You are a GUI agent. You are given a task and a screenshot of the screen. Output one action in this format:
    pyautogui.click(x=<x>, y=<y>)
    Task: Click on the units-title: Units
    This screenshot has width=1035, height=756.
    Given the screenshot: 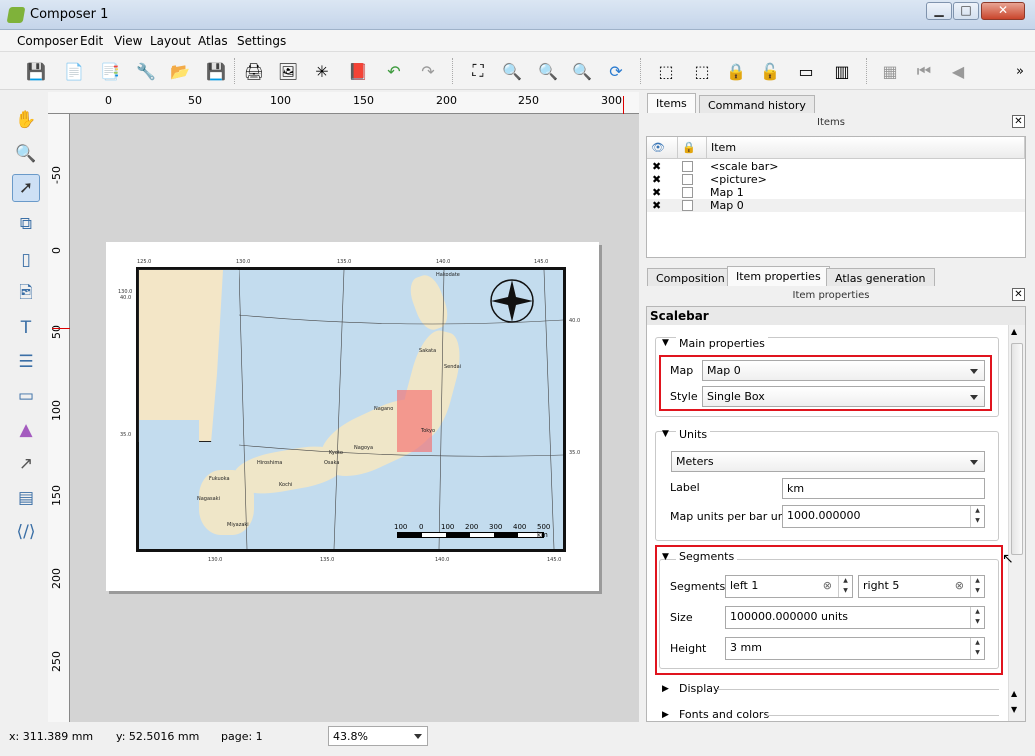 What is the action you would take?
    pyautogui.click(x=693, y=434)
    